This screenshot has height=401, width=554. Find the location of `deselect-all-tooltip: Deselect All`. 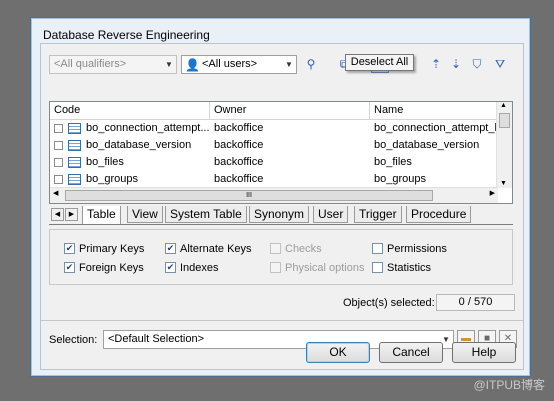

deselect-all-tooltip: Deselect All is located at coordinates (379, 62).